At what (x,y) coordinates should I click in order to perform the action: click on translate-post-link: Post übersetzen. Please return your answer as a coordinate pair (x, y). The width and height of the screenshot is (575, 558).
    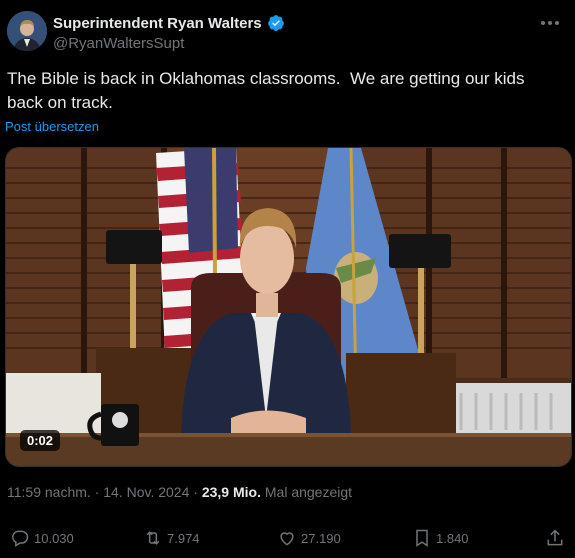
    Looking at the image, I should click on (52, 126).